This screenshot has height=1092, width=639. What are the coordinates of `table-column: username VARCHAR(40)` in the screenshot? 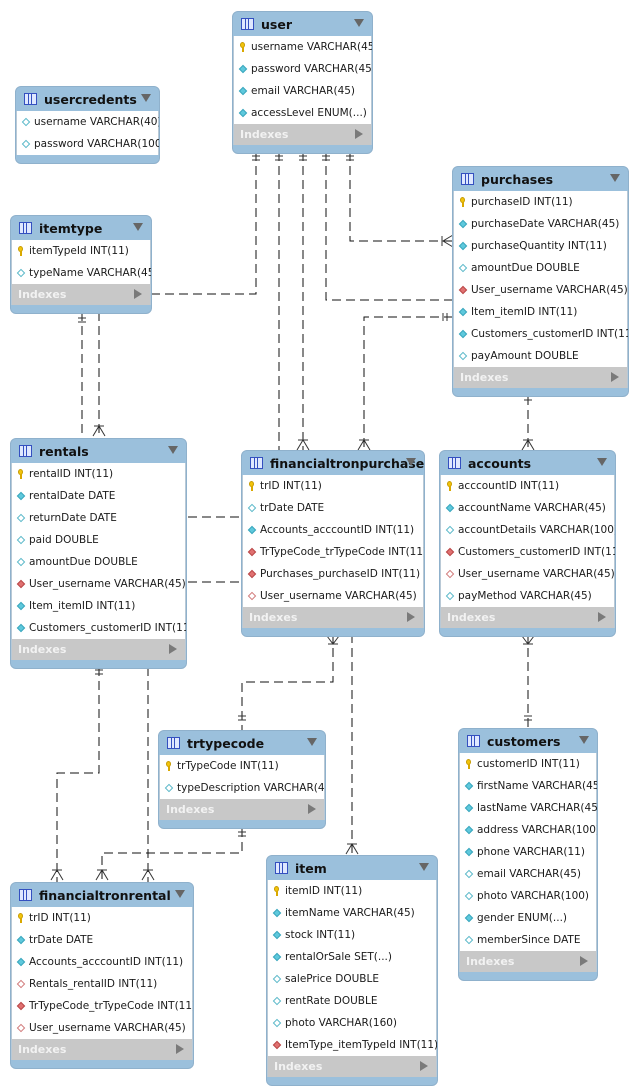 It's located at (88, 122).